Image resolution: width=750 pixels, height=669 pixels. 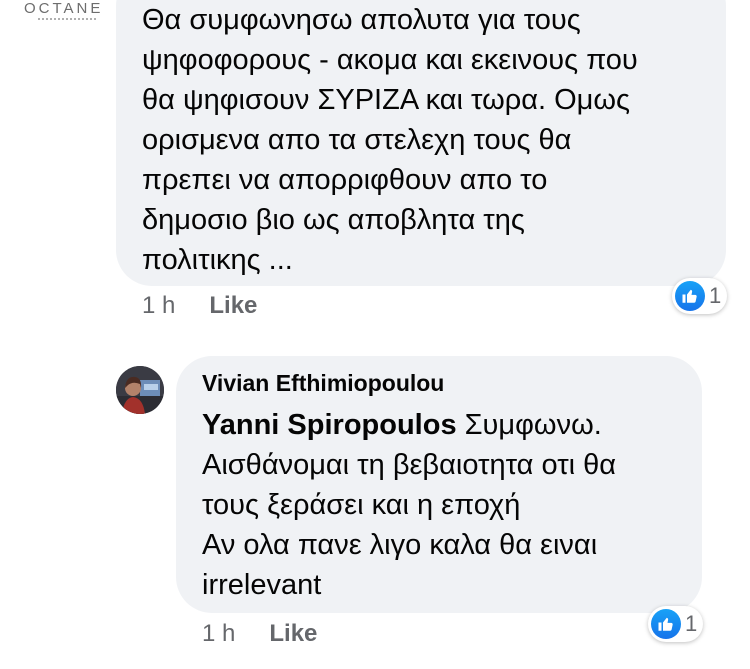 I want to click on comment-text-line: ορισμενα απο τα στελεχη τους θα, so click(x=357, y=140).